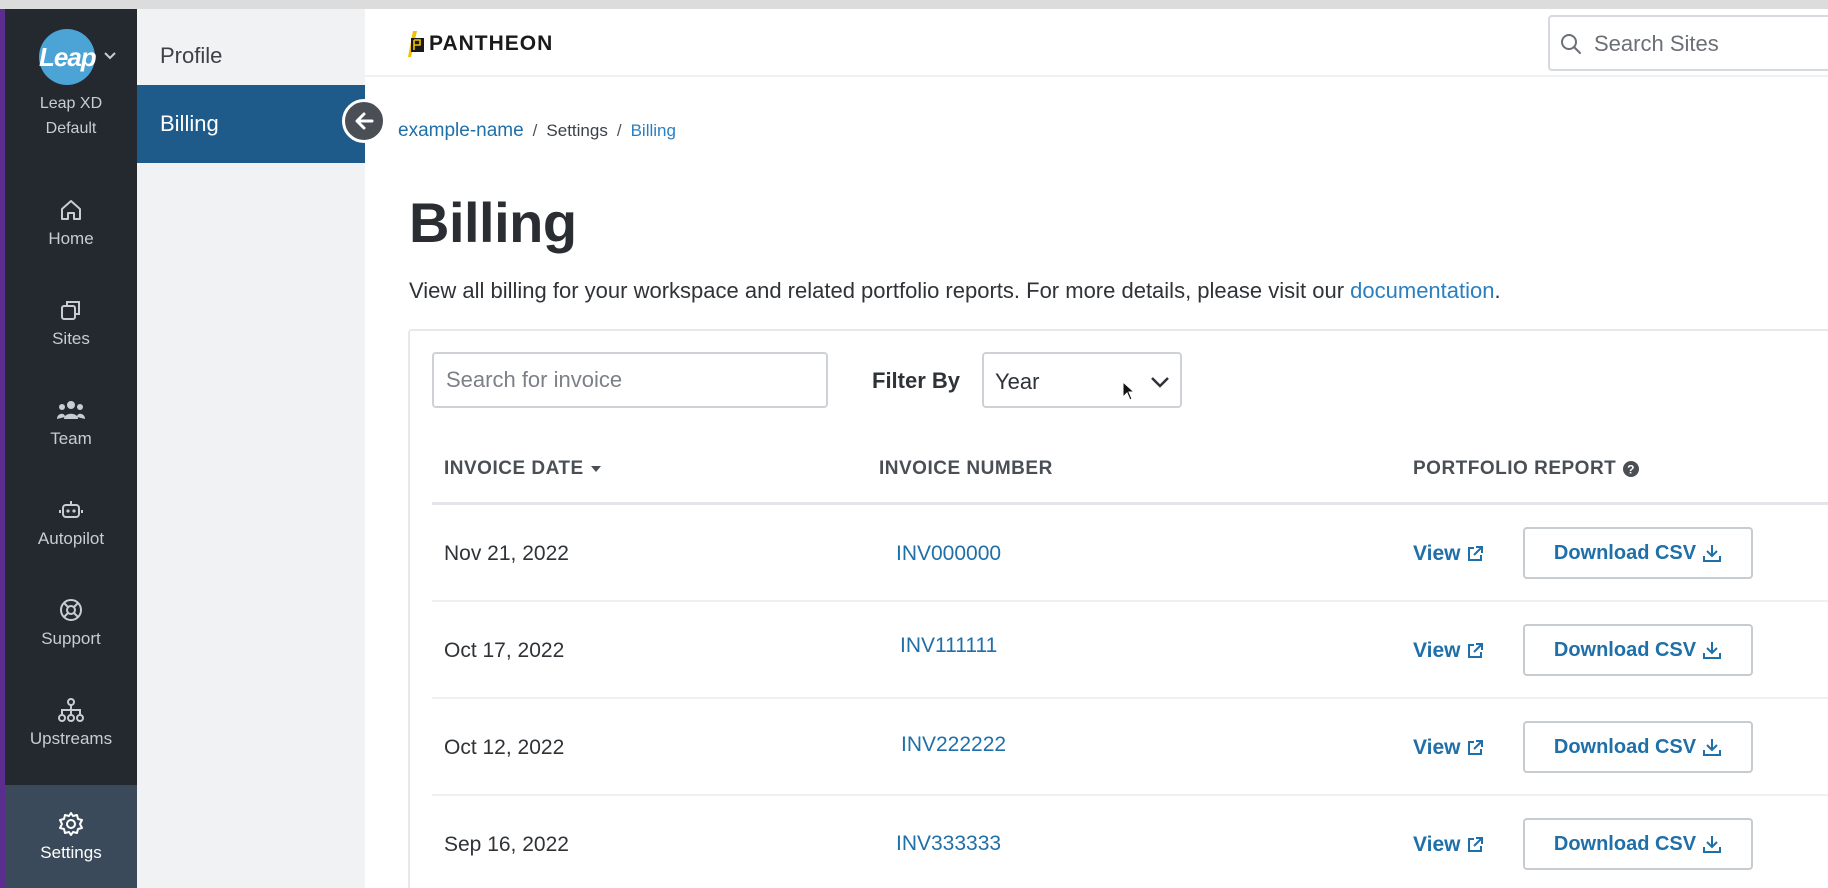 This screenshot has width=1828, height=888. What do you see at coordinates (71, 116) in the screenshot?
I see `workspace-name: Leap XD Default` at bounding box center [71, 116].